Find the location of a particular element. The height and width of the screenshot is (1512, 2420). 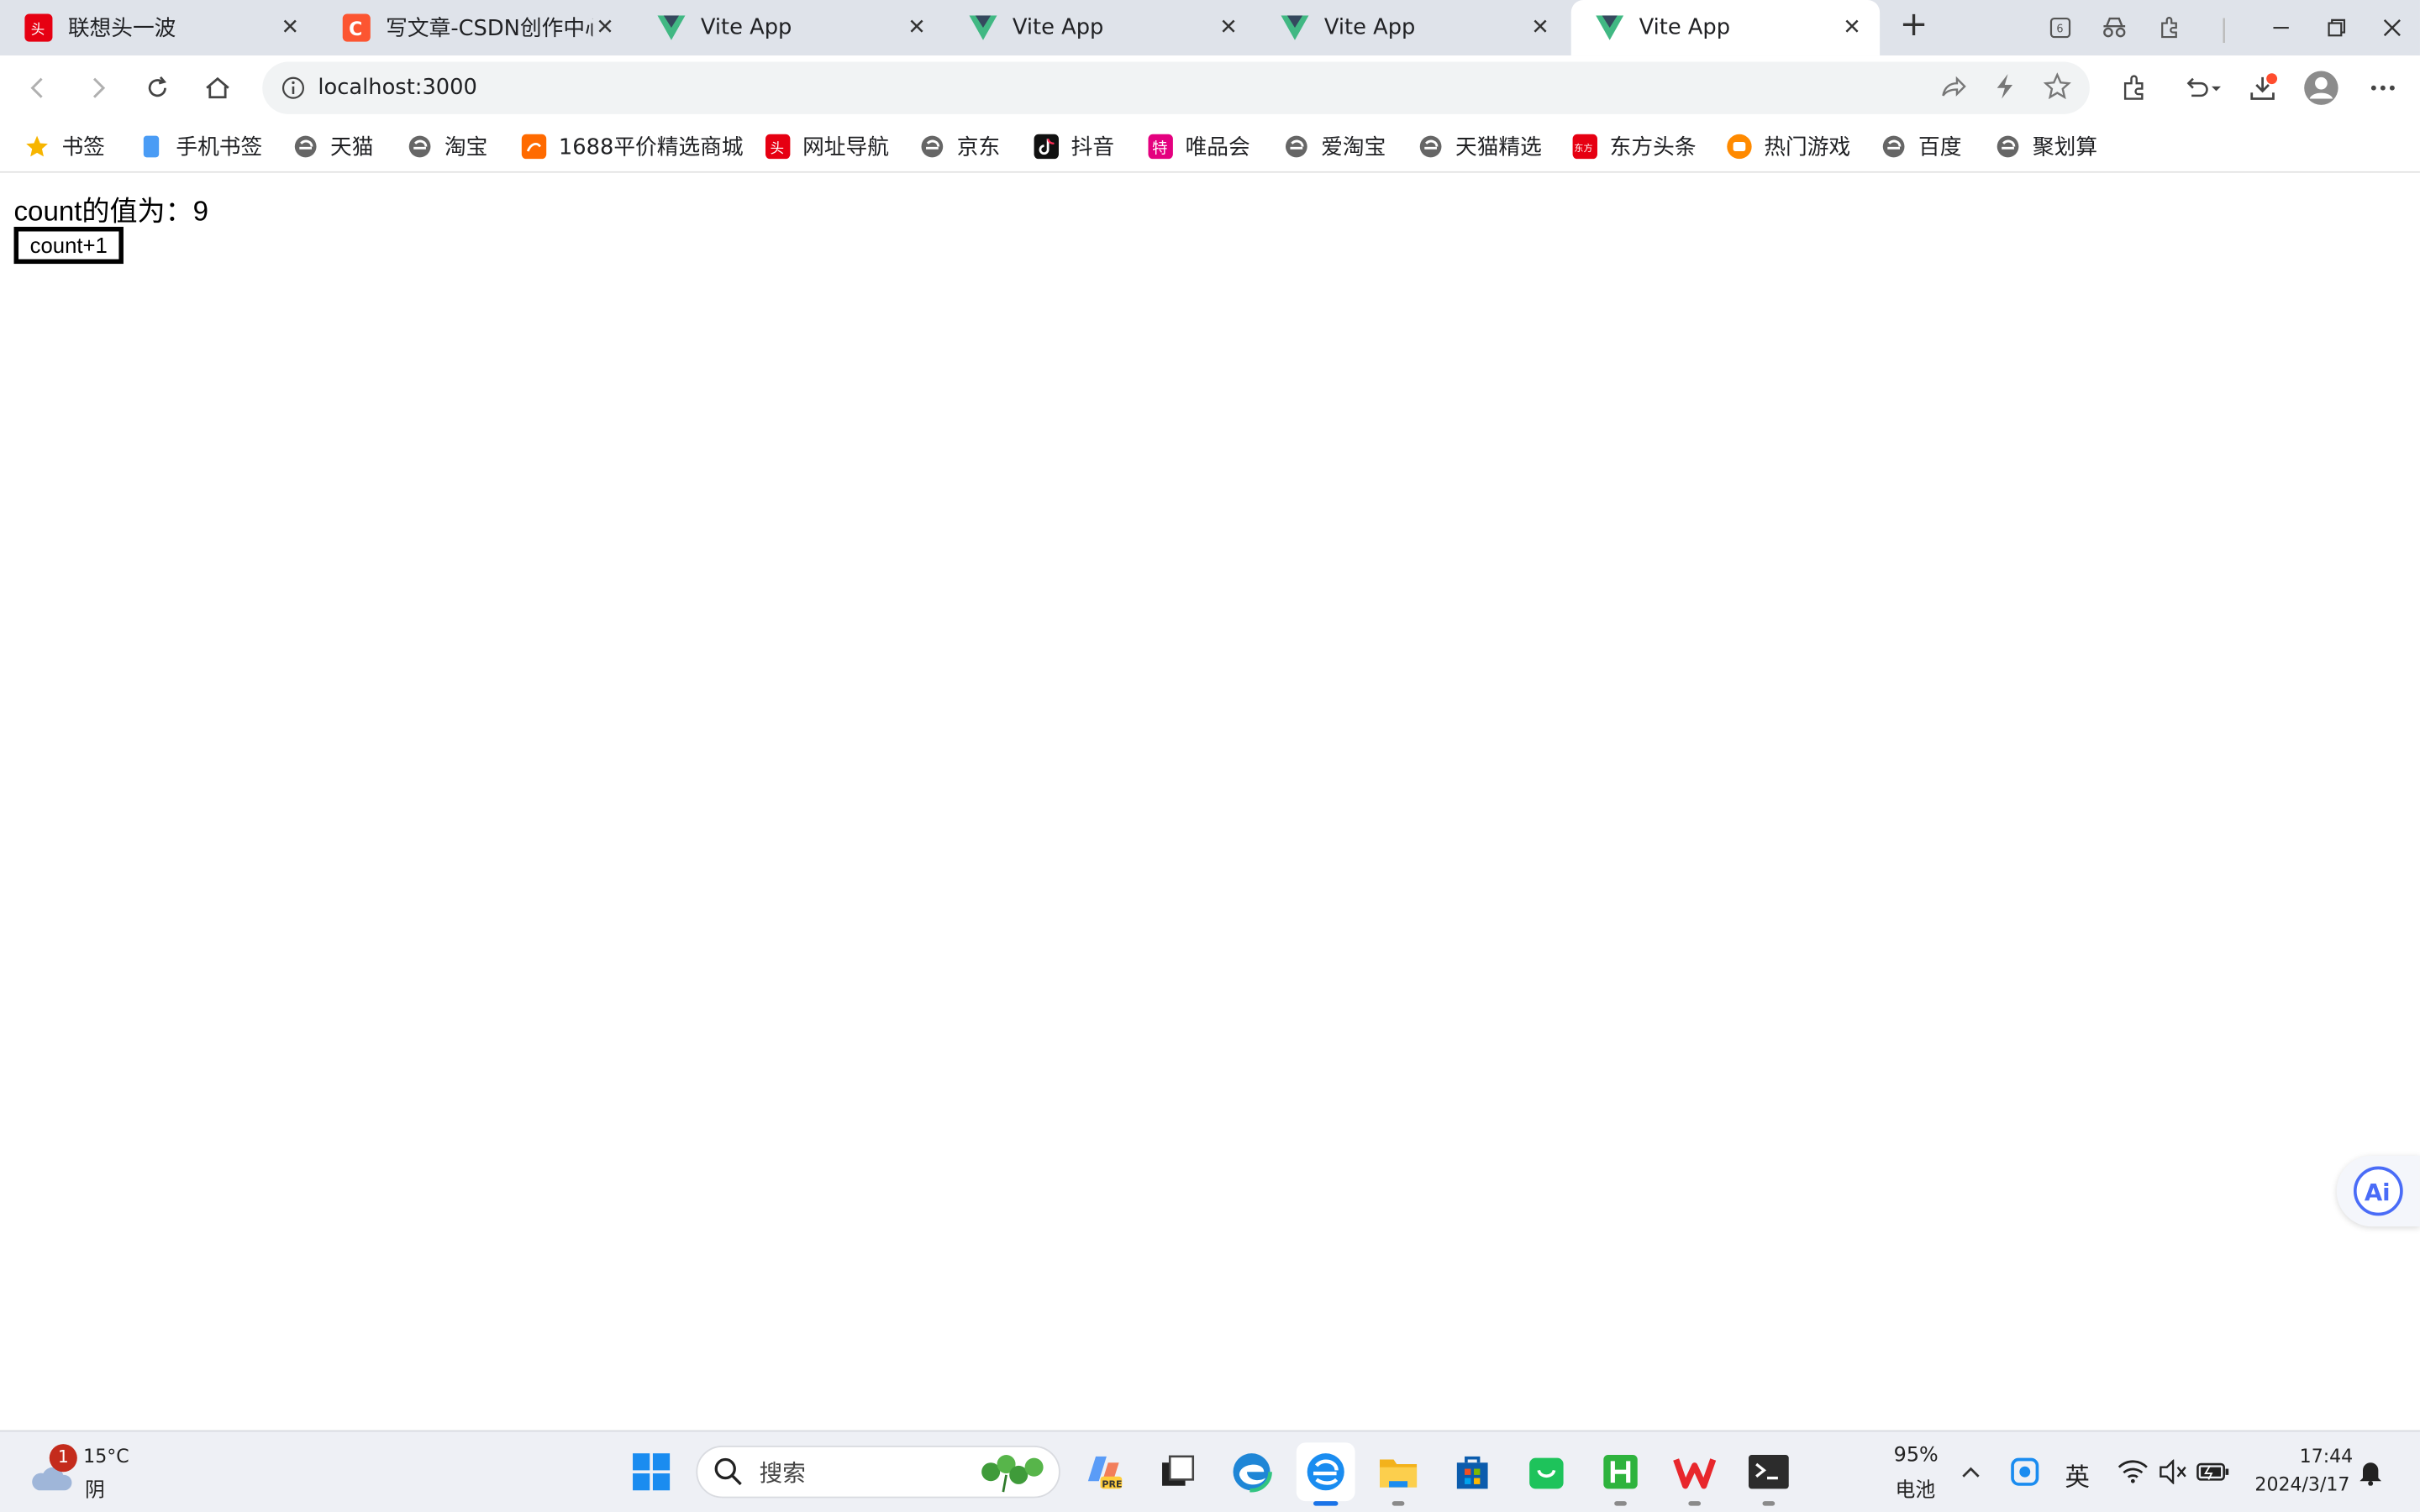

tab-vite-1: Vite App ✕ is located at coordinates (788, 27).